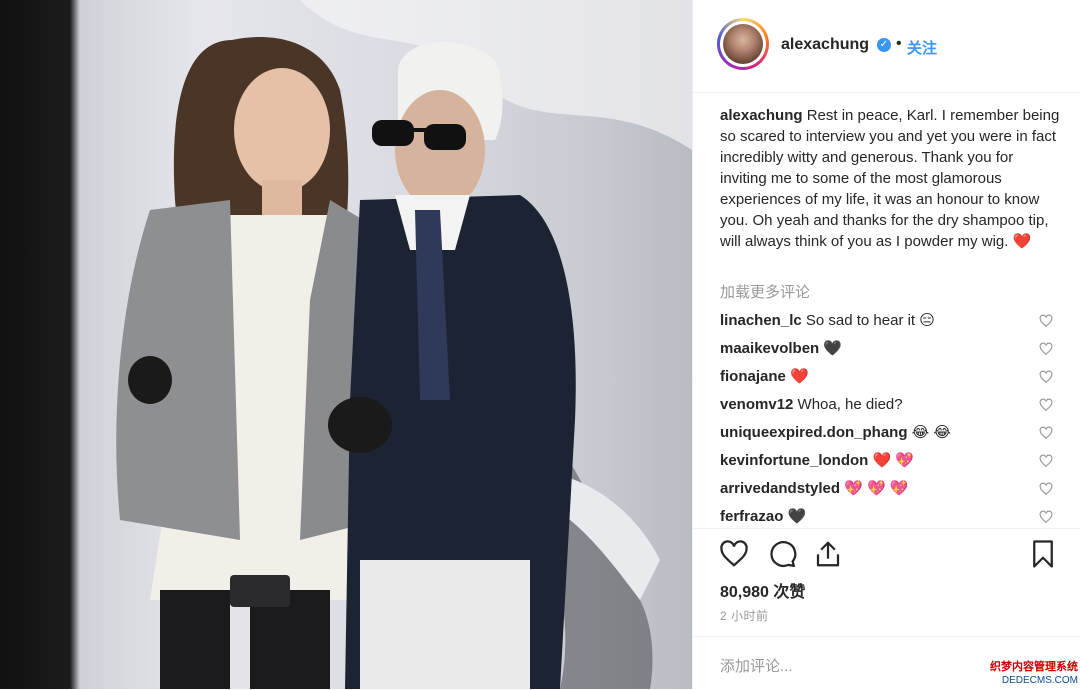  Describe the element at coordinates (797, 376) in the screenshot. I see `comment-text: ❤️` at that location.